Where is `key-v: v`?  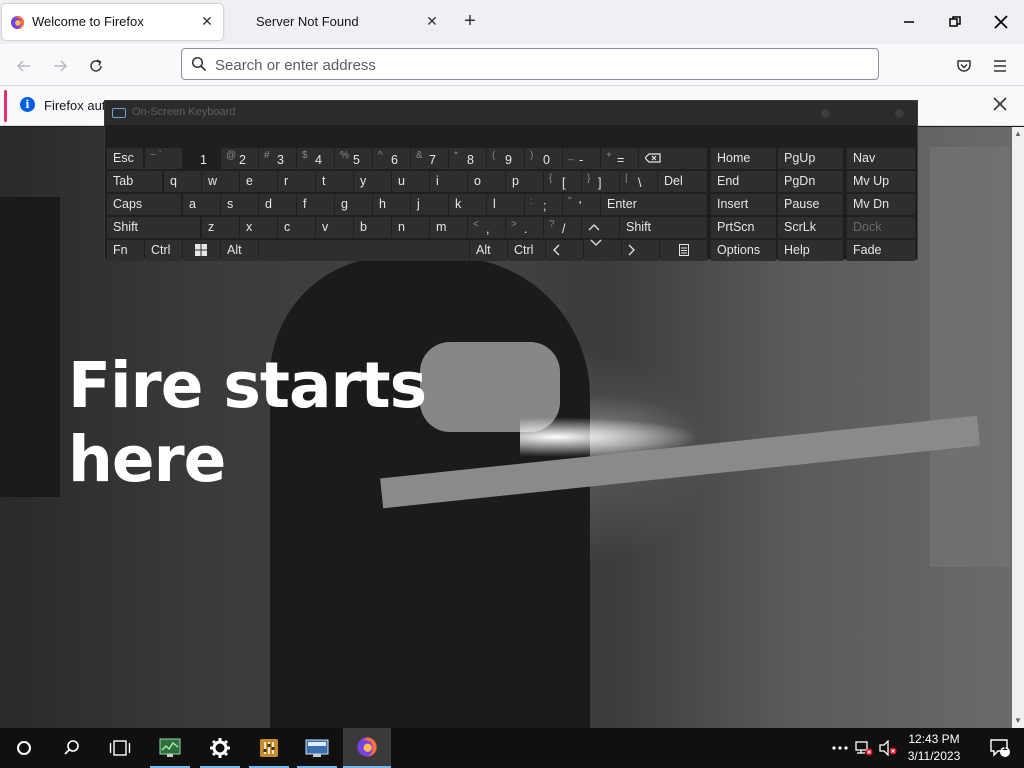
key-v: v is located at coordinates (334, 227).